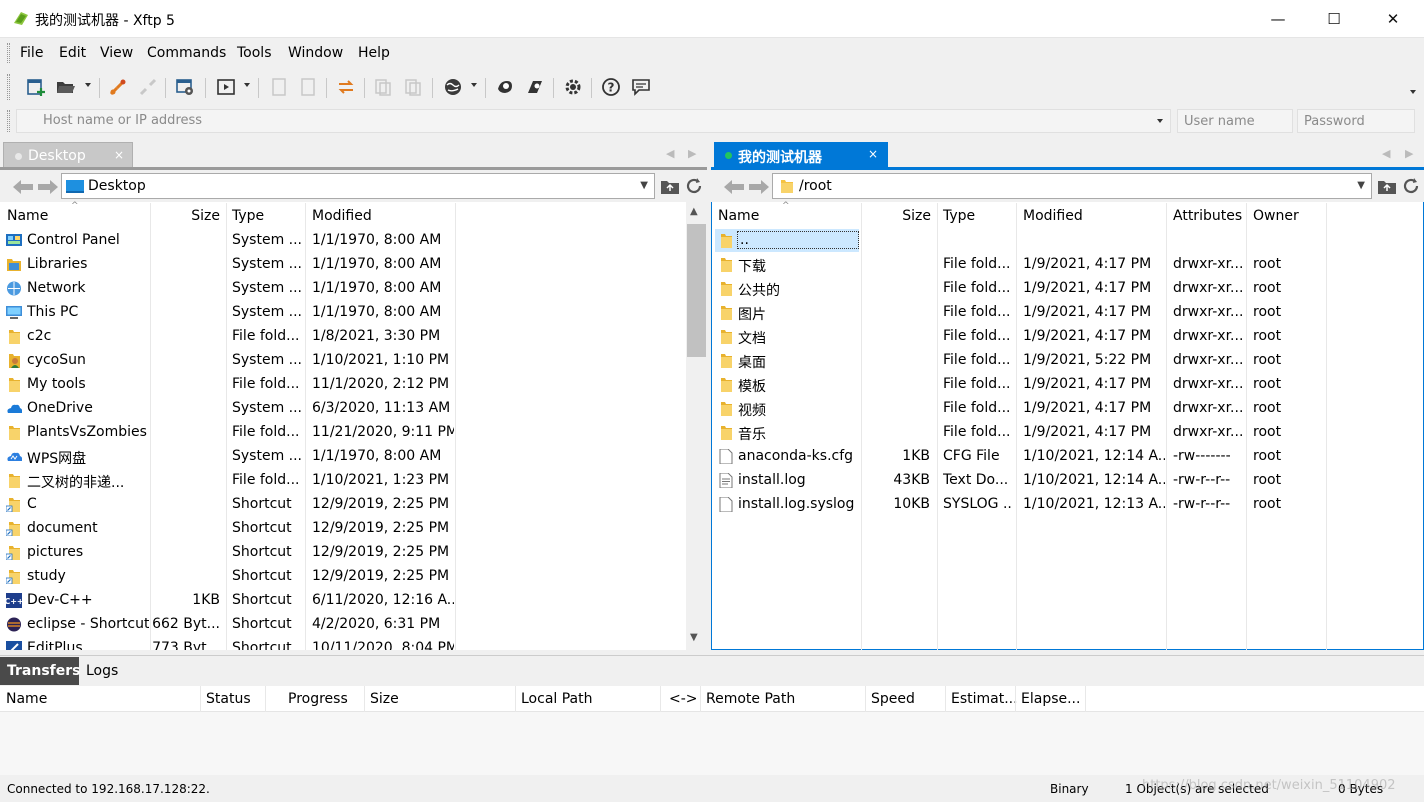  What do you see at coordinates (696, 426) in the screenshot?
I see `left-scrollbar: ▲ ▼` at bounding box center [696, 426].